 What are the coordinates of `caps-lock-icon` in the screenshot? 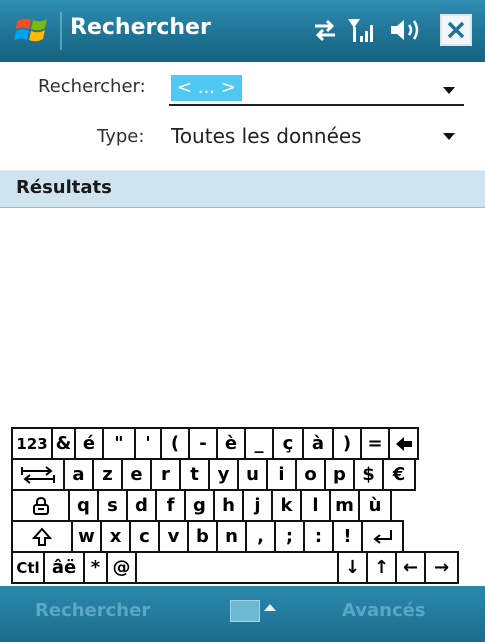 It's located at (41, 505).